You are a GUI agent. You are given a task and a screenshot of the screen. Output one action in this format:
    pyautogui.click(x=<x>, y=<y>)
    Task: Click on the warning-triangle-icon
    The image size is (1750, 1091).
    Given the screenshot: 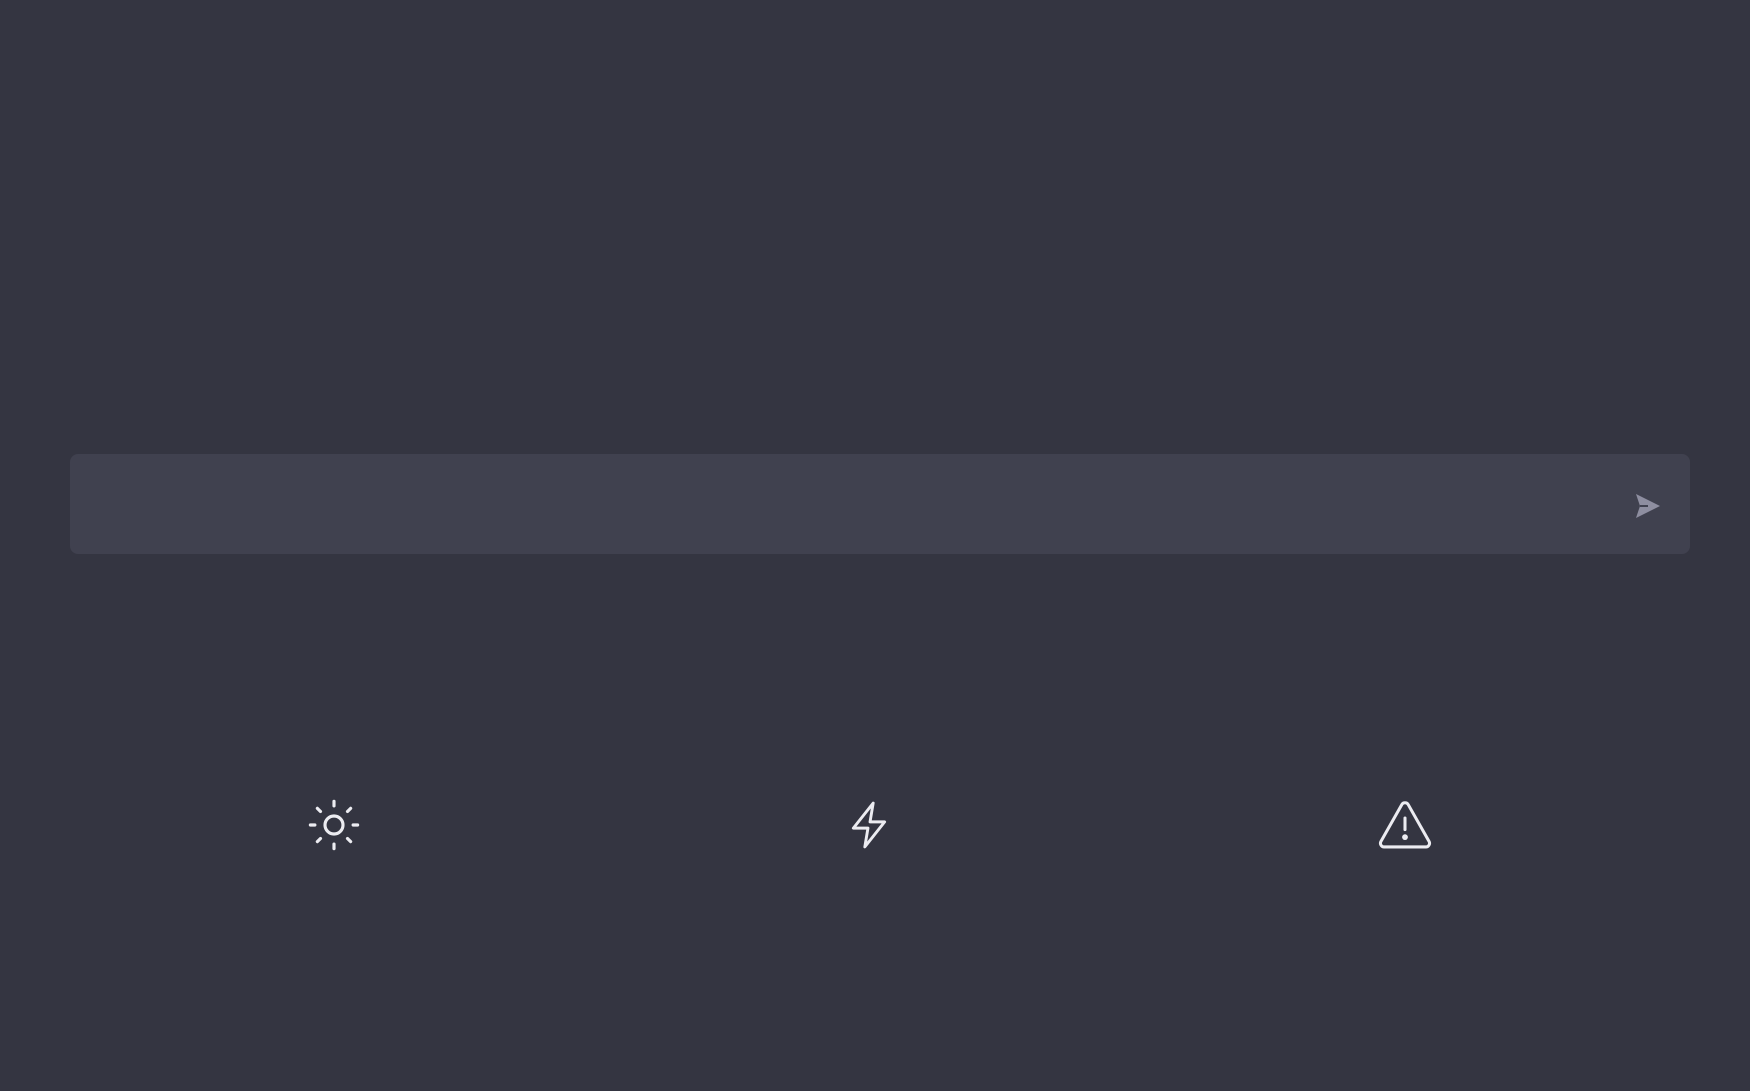 What is the action you would take?
    pyautogui.click(x=1405, y=825)
    